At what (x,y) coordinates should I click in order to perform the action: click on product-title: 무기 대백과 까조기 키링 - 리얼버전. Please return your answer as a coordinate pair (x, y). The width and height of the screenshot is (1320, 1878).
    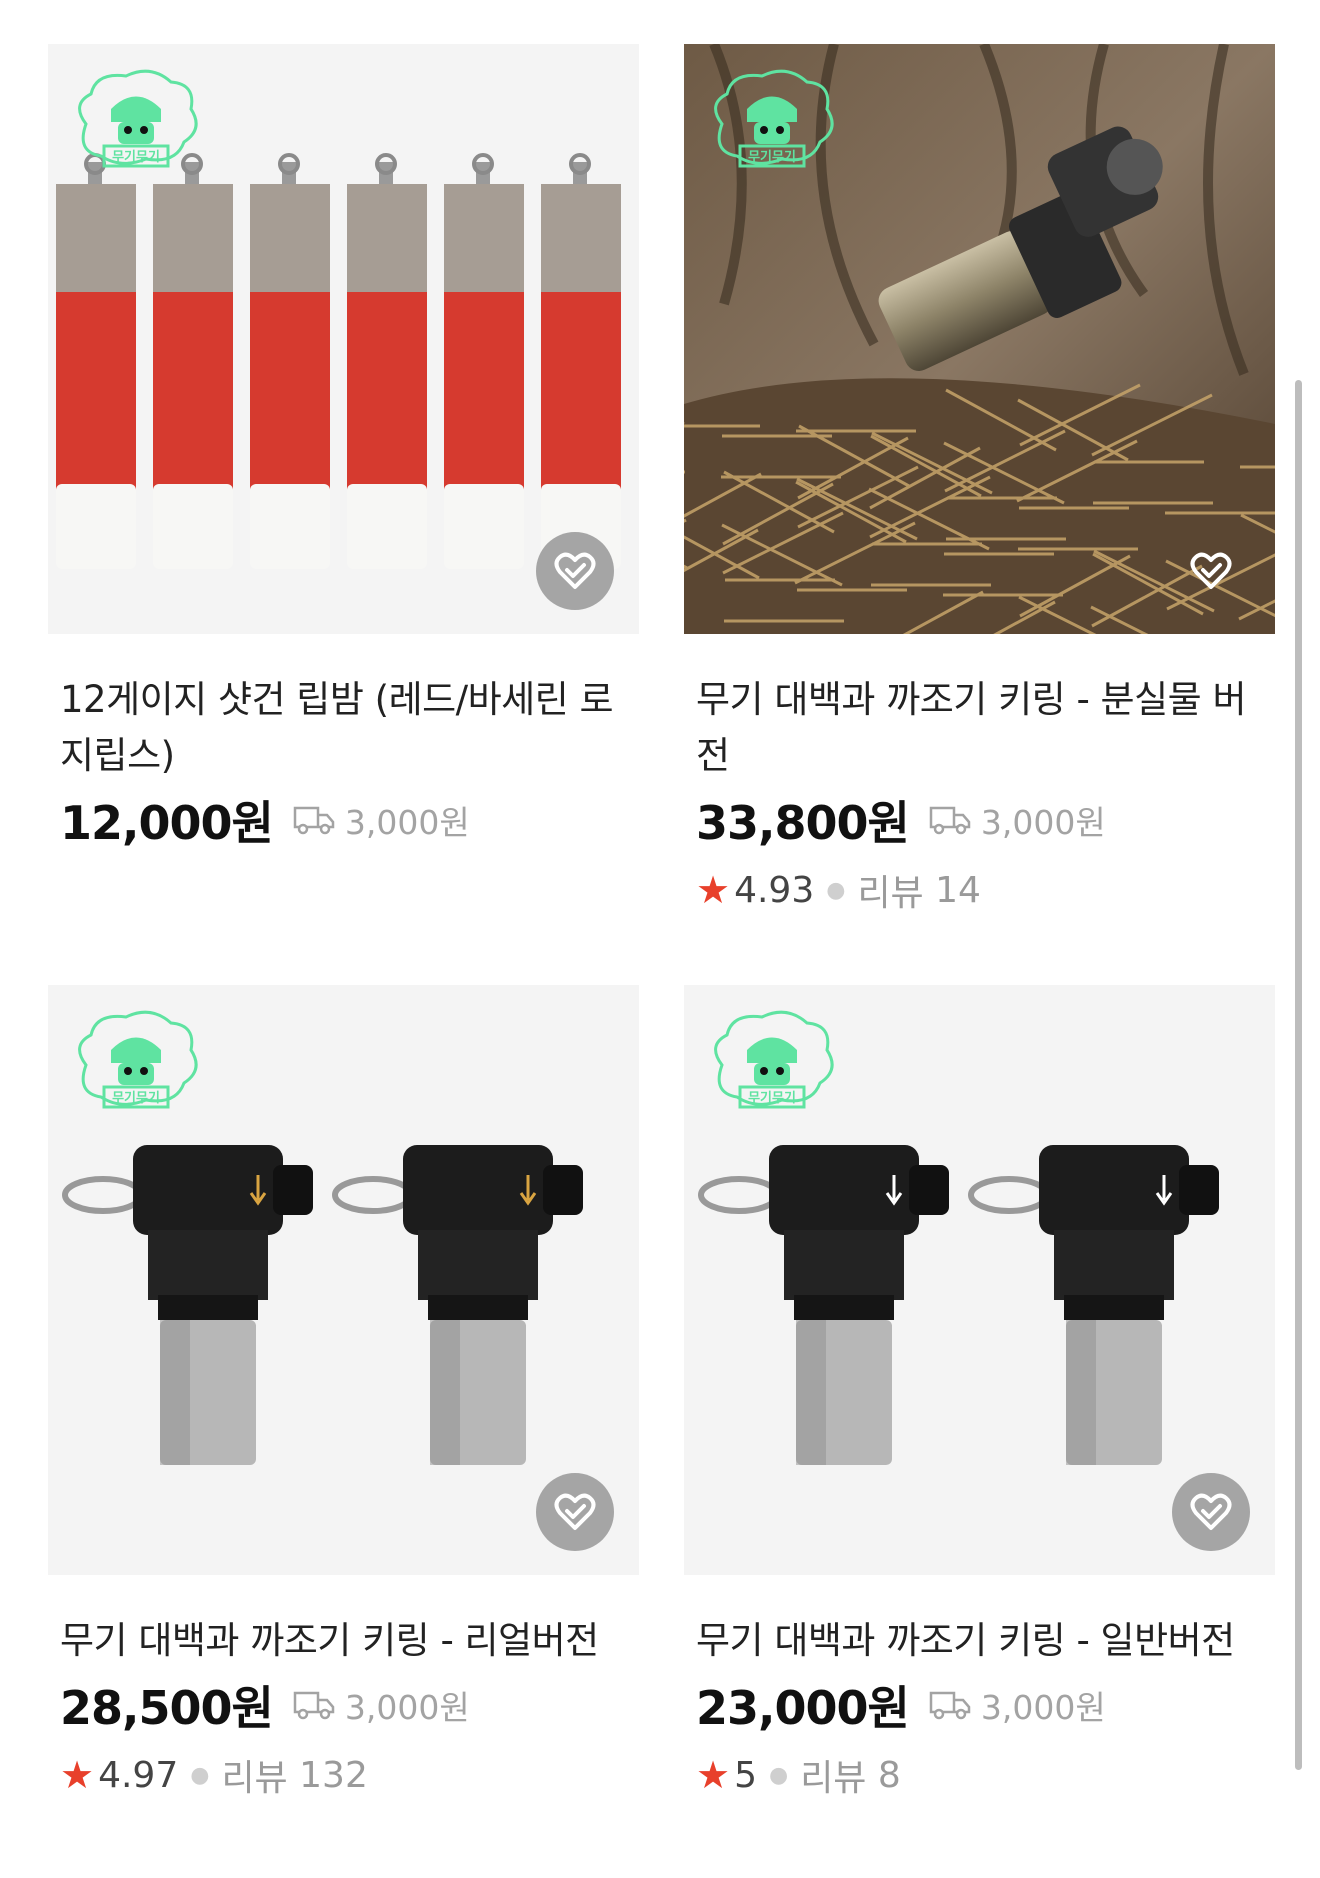
    Looking at the image, I should click on (343, 1641).